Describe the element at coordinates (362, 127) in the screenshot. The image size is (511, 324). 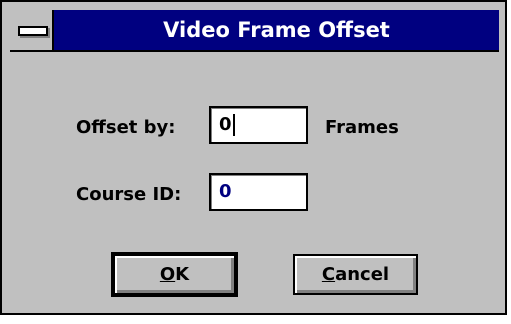
I see `offset-unit-label: Frames` at that location.